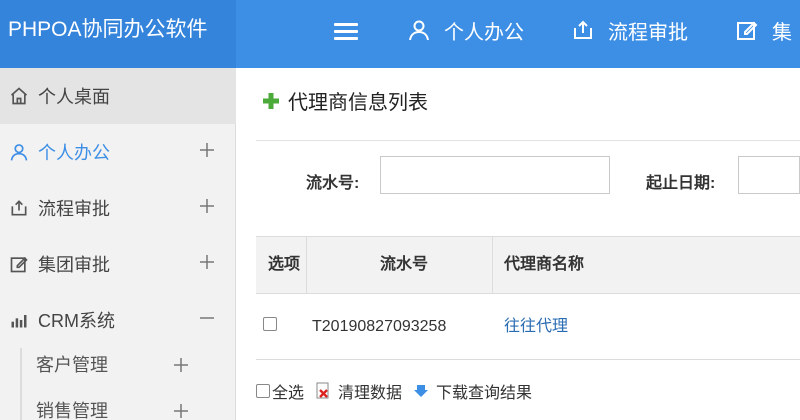 The image size is (800, 420). I want to click on sidebar-subitem-sales: 销售管理, so click(136, 405).